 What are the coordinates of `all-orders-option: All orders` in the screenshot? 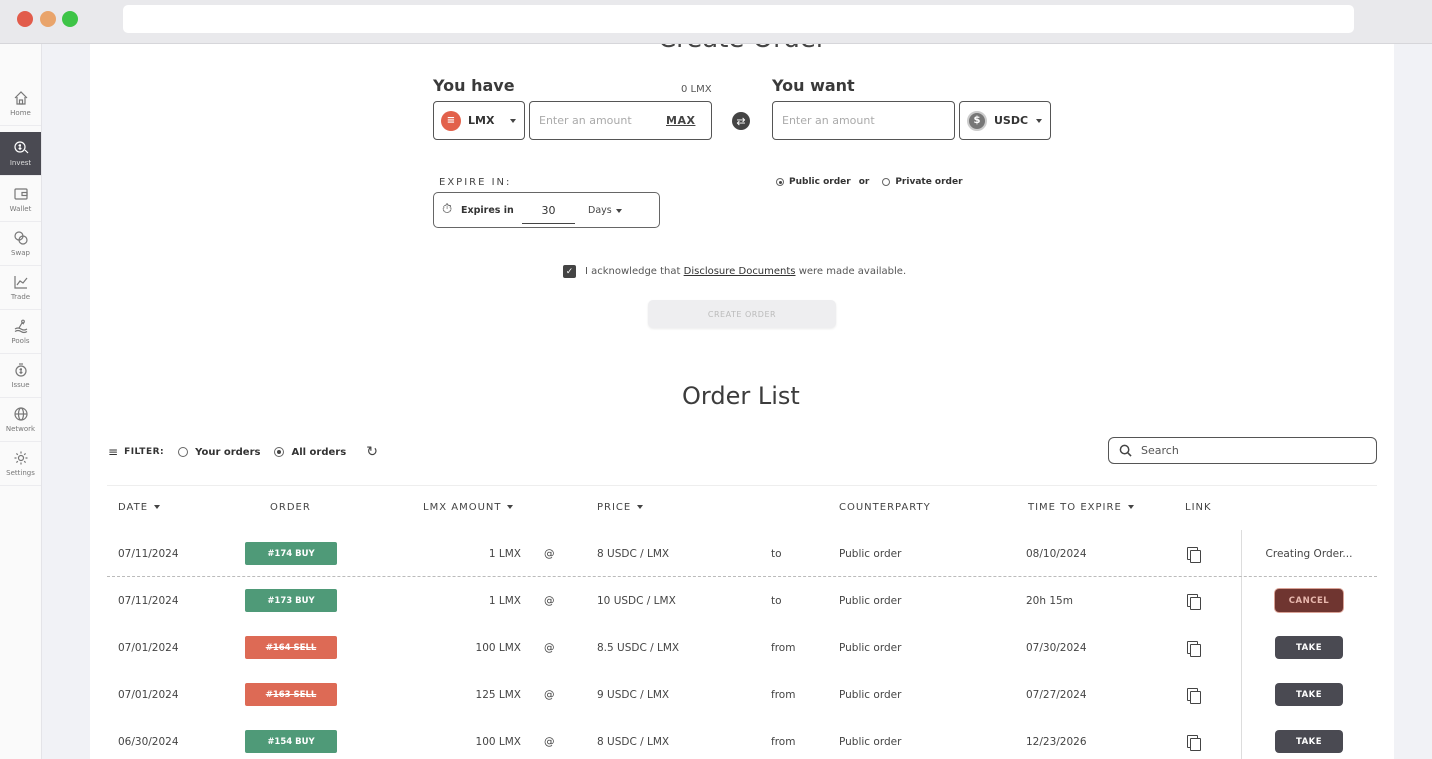 It's located at (310, 452).